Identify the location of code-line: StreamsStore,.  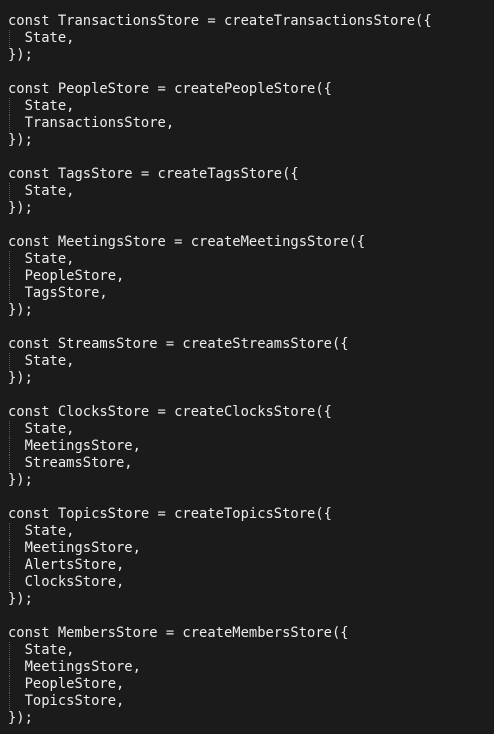
(220, 463).